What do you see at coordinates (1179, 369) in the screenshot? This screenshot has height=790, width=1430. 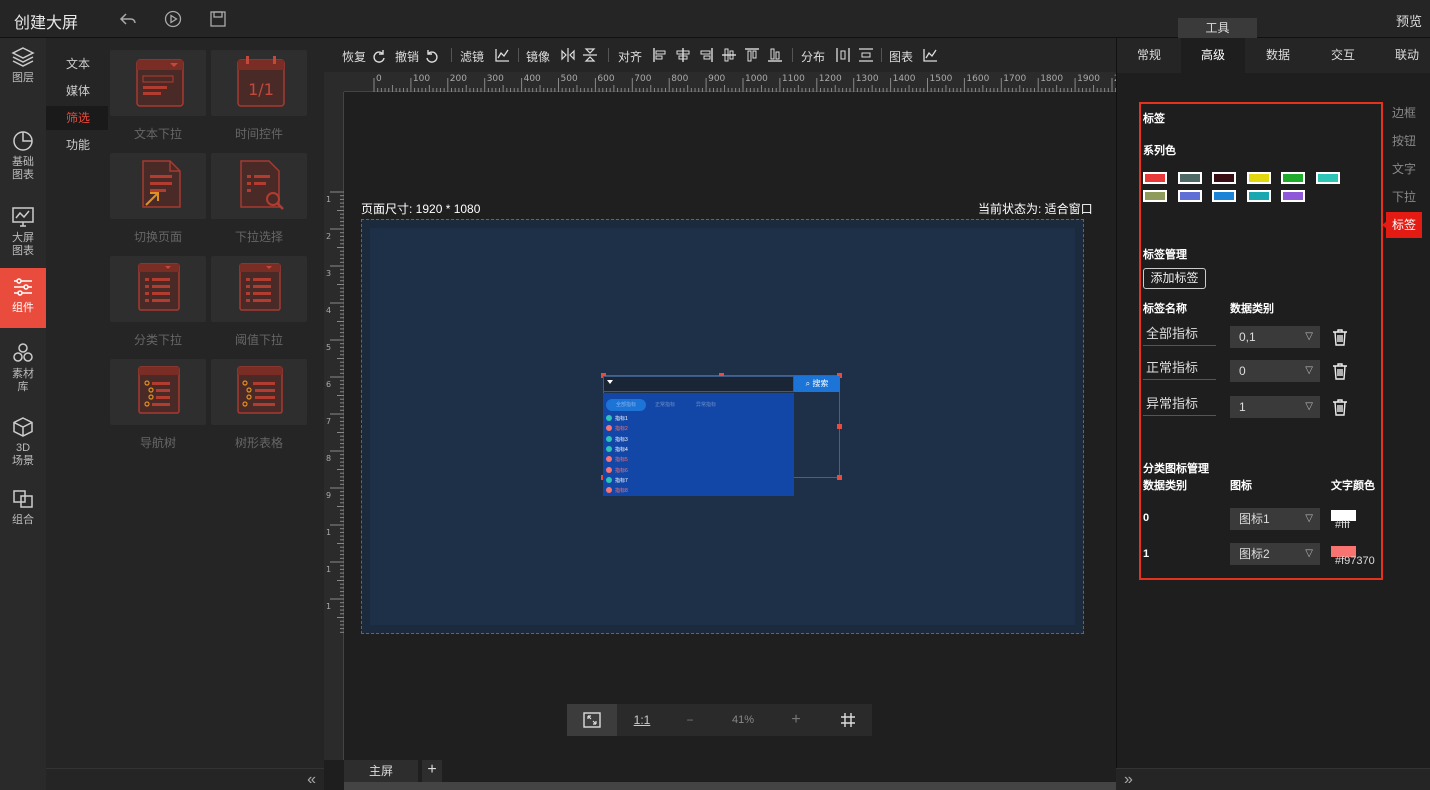 I see `tag-name-field: 正常指标` at bounding box center [1179, 369].